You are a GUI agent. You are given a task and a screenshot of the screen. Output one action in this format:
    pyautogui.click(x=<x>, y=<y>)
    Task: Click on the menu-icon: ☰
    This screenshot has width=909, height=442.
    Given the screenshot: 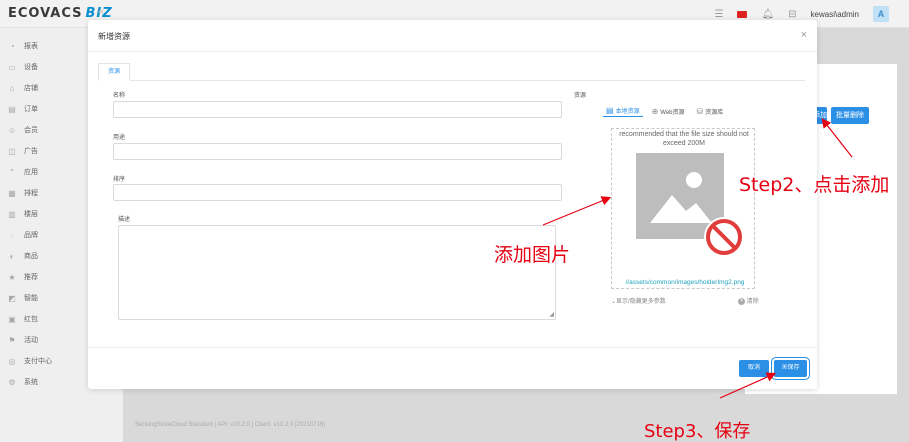 What is the action you would take?
    pyautogui.click(x=718, y=14)
    